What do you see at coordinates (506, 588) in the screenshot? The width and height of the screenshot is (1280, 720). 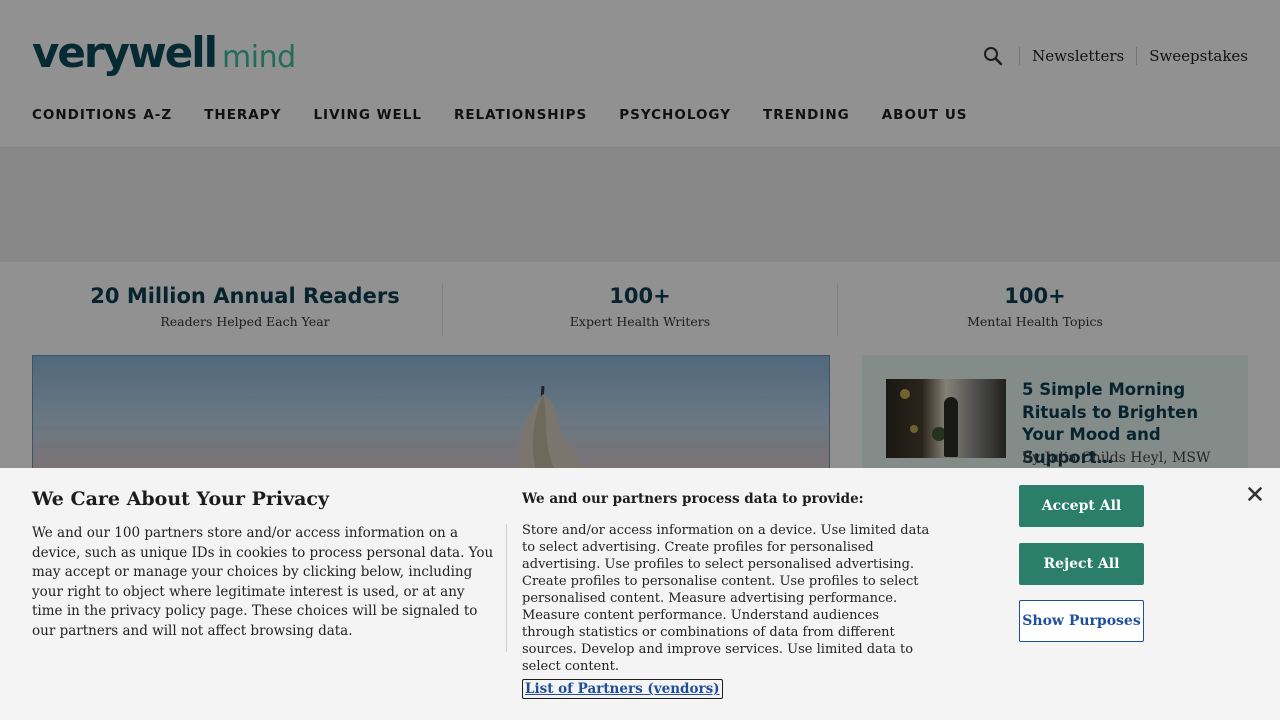 I see `consent-divider` at bounding box center [506, 588].